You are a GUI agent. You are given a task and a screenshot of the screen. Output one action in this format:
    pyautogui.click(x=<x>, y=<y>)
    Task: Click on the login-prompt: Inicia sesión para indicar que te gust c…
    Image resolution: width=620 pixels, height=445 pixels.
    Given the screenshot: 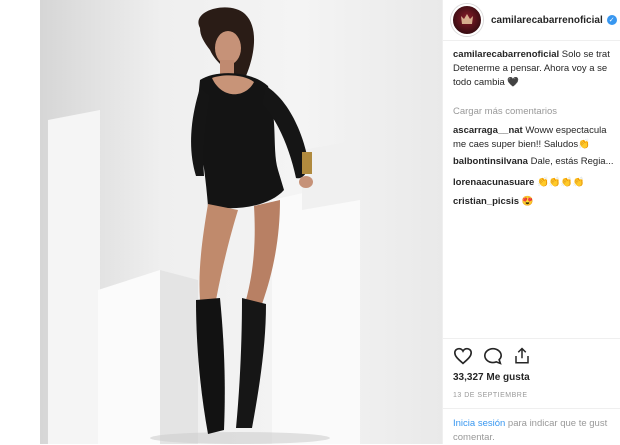 What is the action you would take?
    pyautogui.click(x=531, y=426)
    